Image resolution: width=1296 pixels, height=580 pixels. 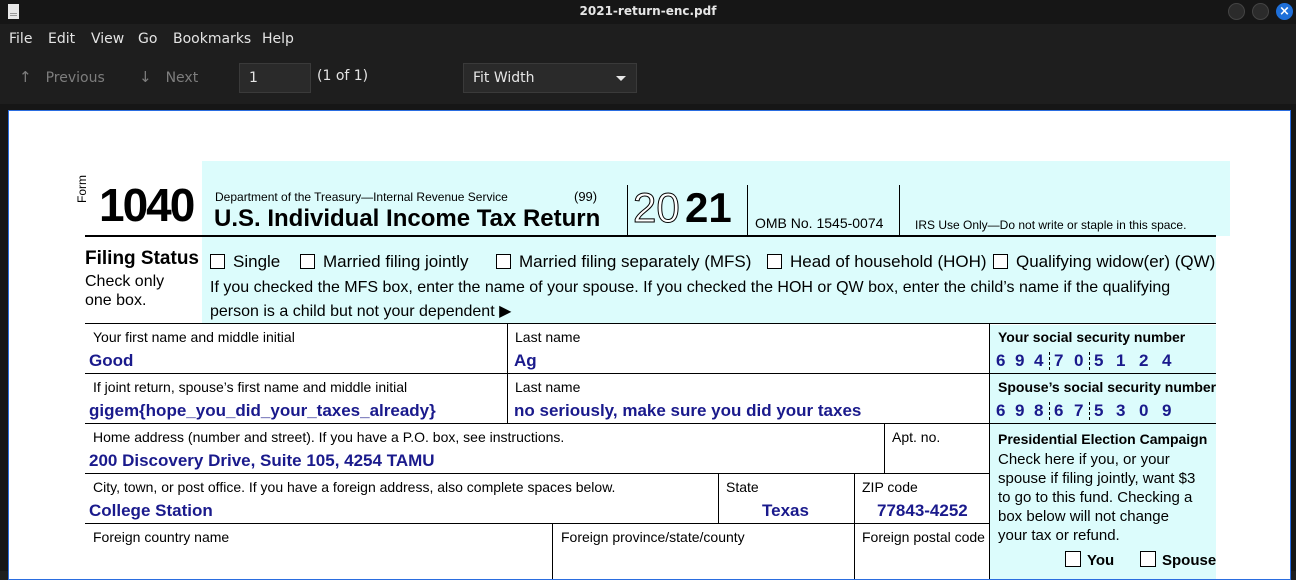 What do you see at coordinates (623, 262) in the screenshot?
I see `checkbox-married-separately: Married filing separately (MFS)` at bounding box center [623, 262].